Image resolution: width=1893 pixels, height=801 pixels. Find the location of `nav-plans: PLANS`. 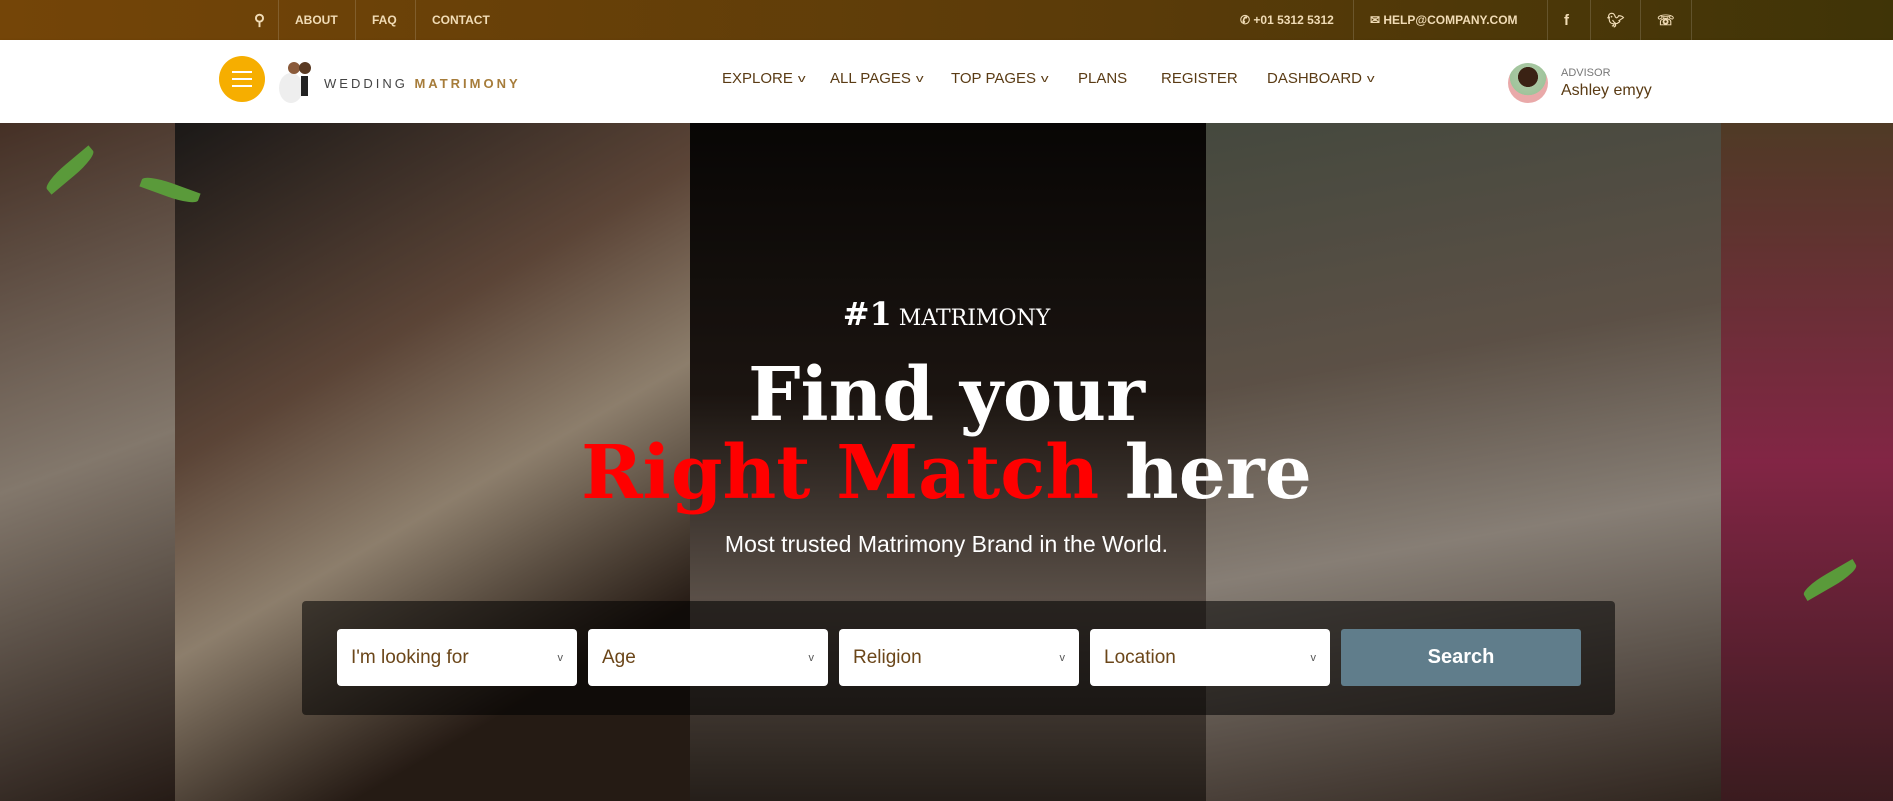

nav-plans: PLANS is located at coordinates (1102, 78).